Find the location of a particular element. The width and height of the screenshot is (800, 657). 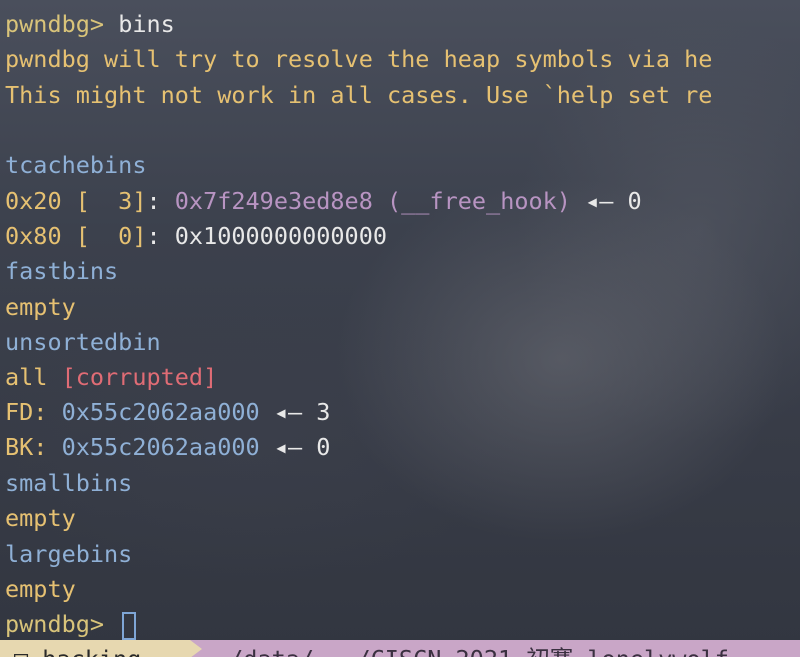

terminal-line-large-header: largebins is located at coordinates (68, 554).